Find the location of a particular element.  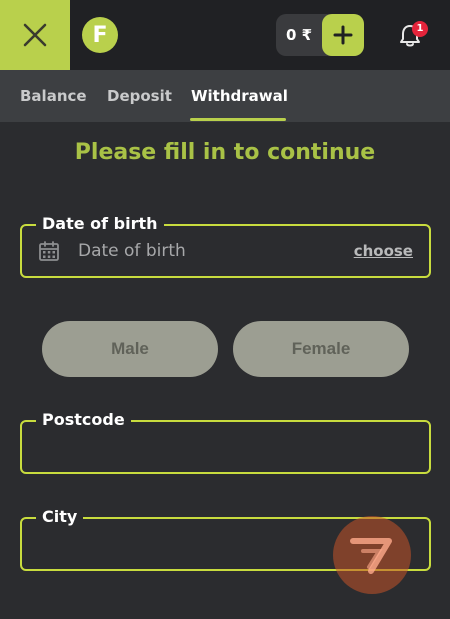

form-heading: Please fill in to continue is located at coordinates (225, 152).